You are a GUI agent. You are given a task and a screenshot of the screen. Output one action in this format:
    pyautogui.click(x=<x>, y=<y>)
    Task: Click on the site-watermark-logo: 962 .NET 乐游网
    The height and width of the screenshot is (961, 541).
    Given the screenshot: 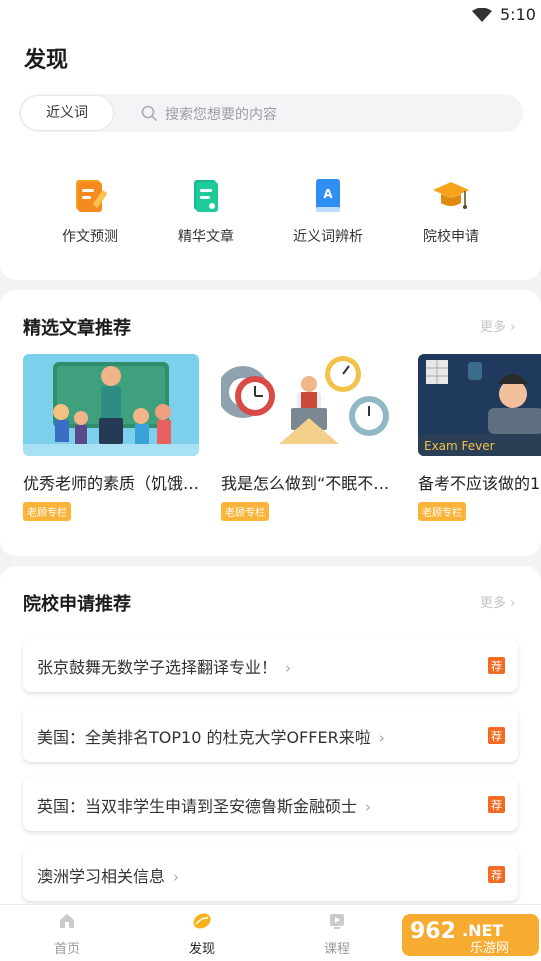 What is the action you would take?
    pyautogui.click(x=470, y=935)
    